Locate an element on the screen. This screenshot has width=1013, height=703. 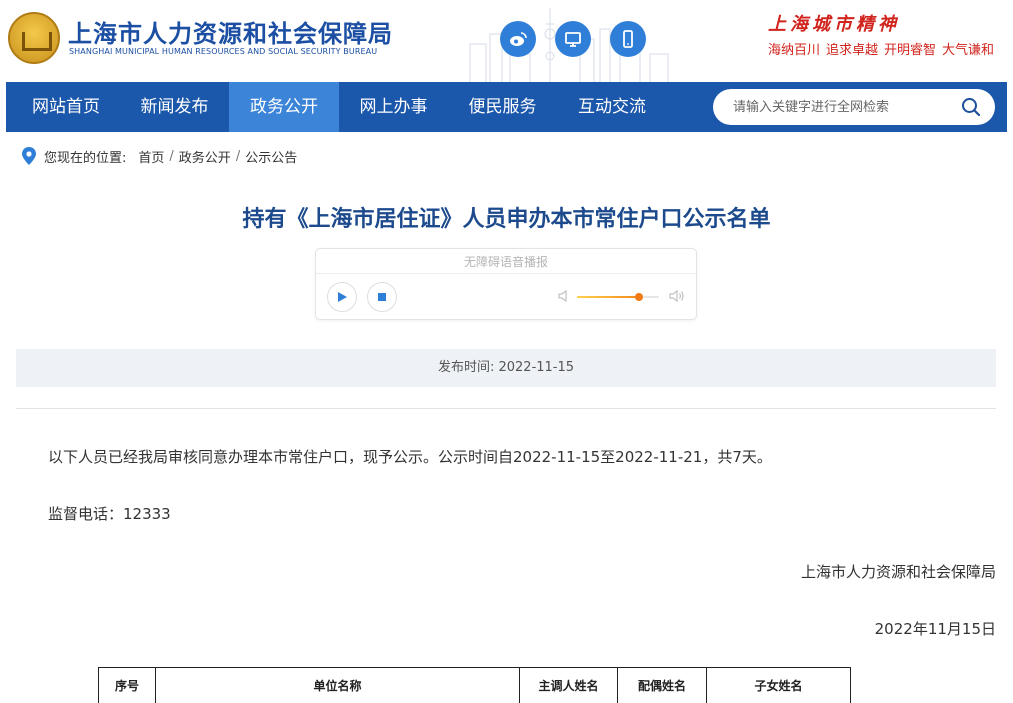
breadcrumb-government-affairs: 政务公开 is located at coordinates (205, 156).